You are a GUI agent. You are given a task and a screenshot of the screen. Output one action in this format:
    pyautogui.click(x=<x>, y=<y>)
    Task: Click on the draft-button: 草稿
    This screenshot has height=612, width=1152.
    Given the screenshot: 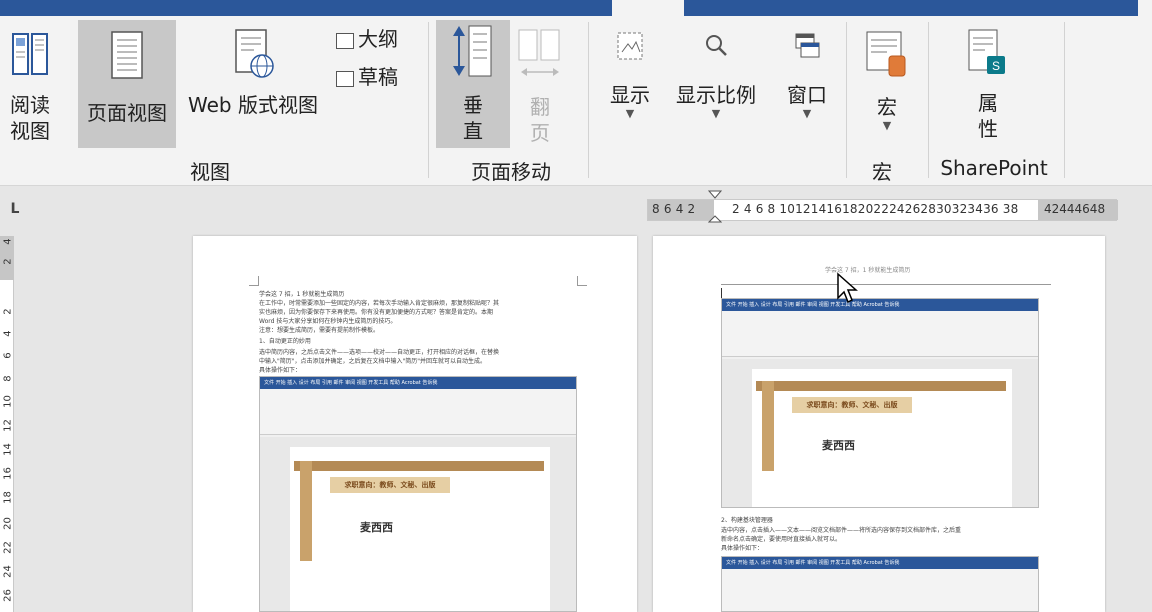 What is the action you would take?
    pyautogui.click(x=378, y=79)
    